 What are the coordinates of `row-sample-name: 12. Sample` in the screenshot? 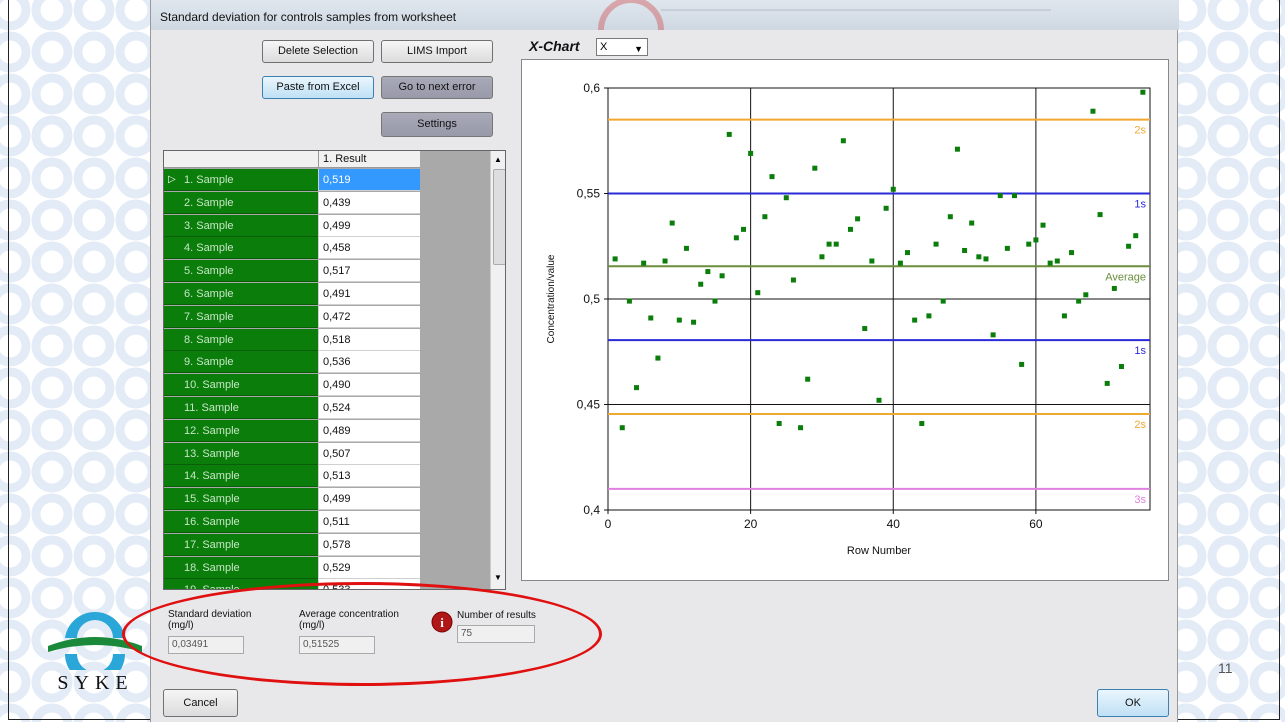 It's located at (241, 430).